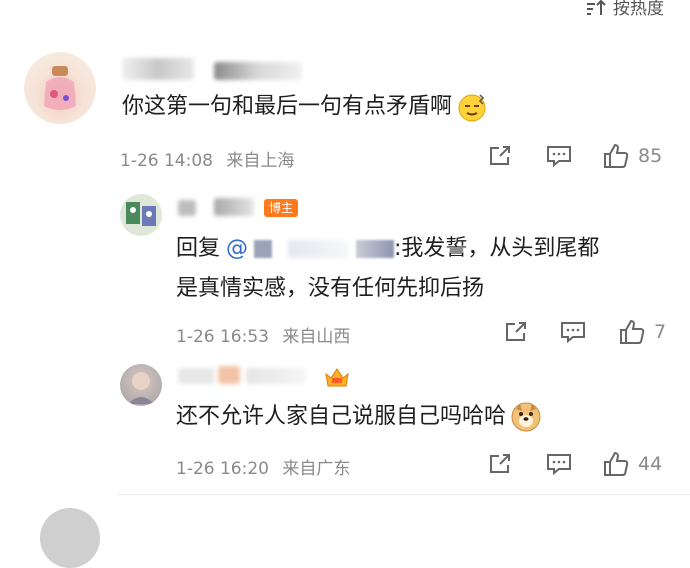 The height and width of the screenshot is (568, 690). I want to click on location: 来自山西, so click(316, 337).